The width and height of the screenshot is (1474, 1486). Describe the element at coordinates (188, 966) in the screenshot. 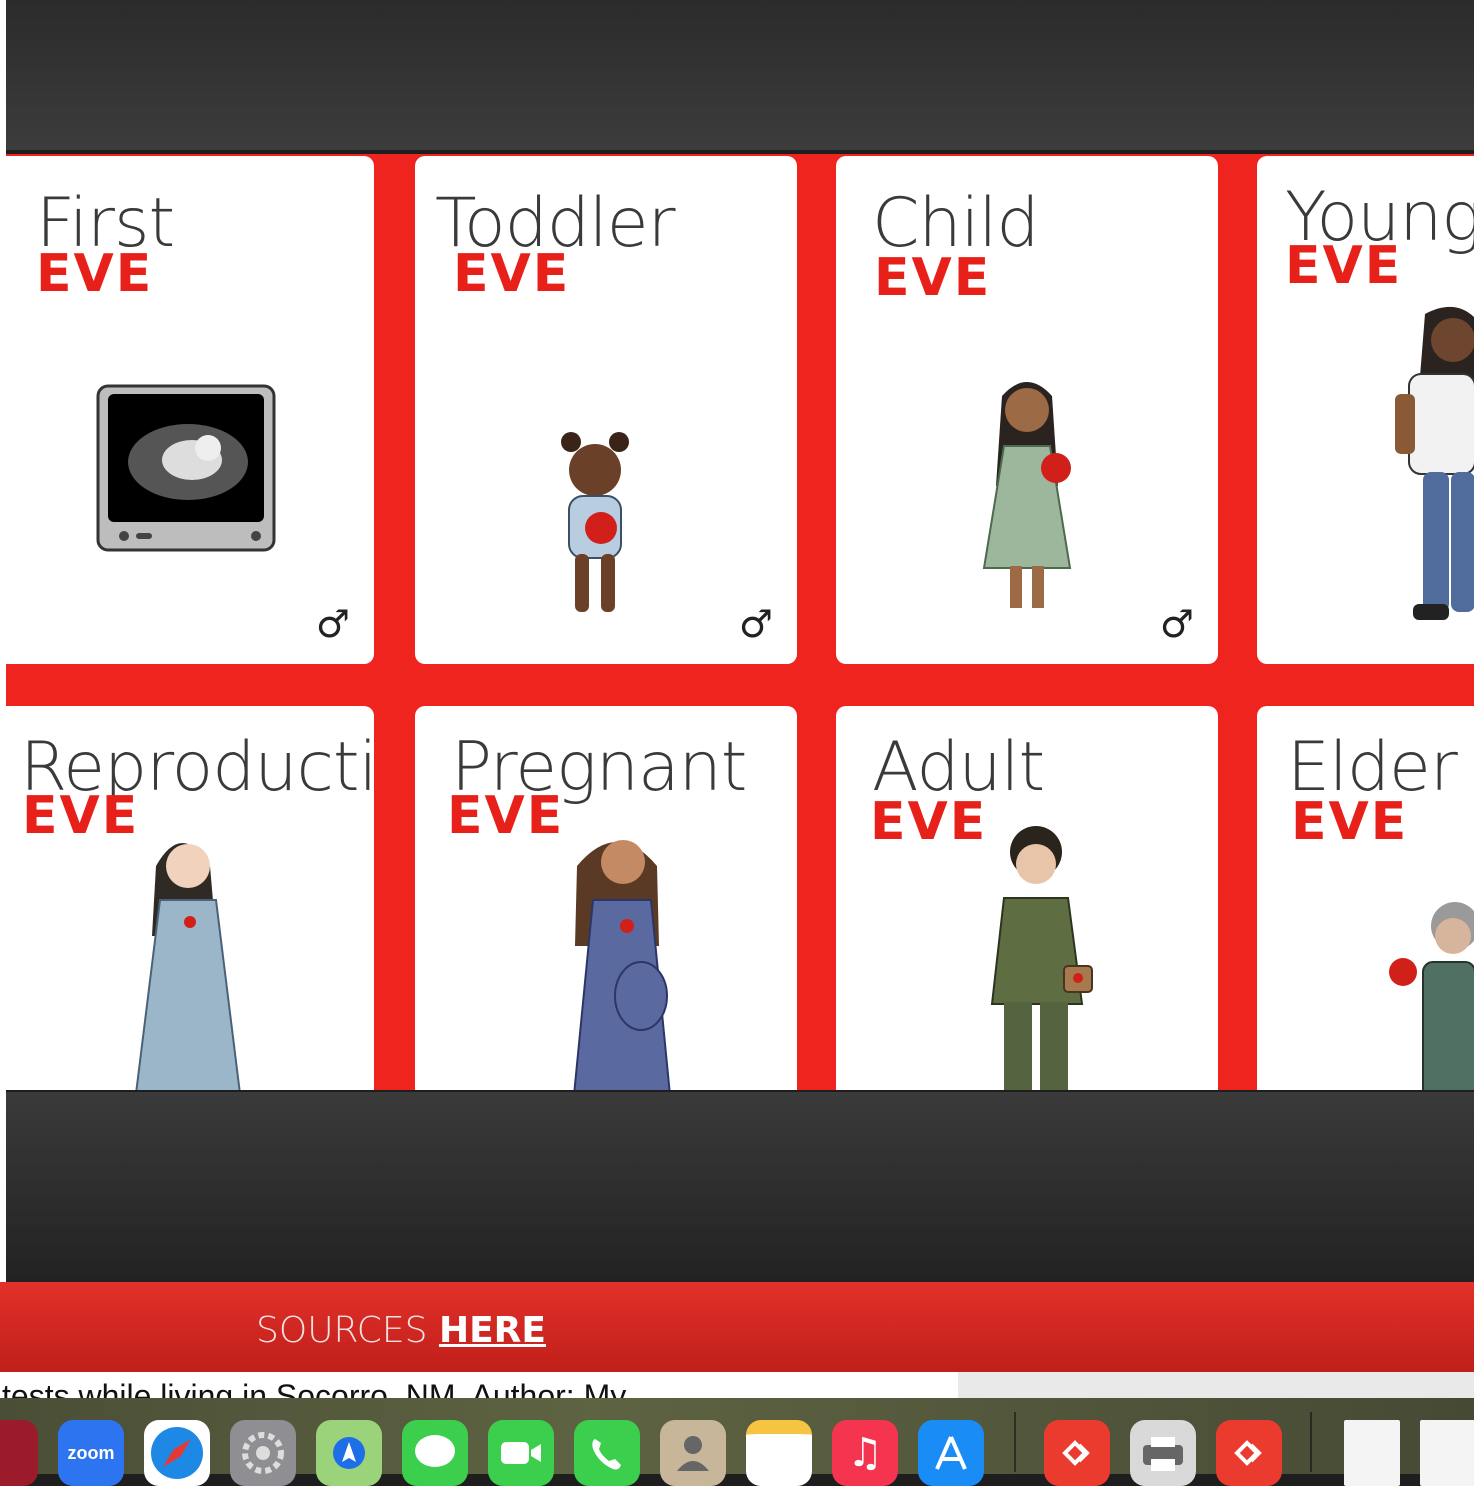

I see `reproductive-woman-illustration` at that location.